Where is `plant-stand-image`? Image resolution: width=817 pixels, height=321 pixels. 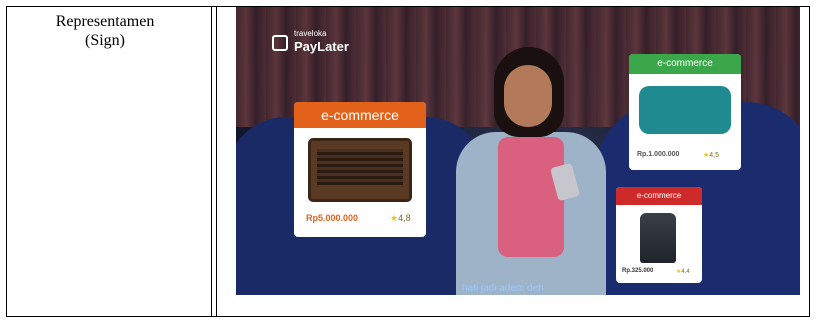 plant-stand-image is located at coordinates (658, 238).